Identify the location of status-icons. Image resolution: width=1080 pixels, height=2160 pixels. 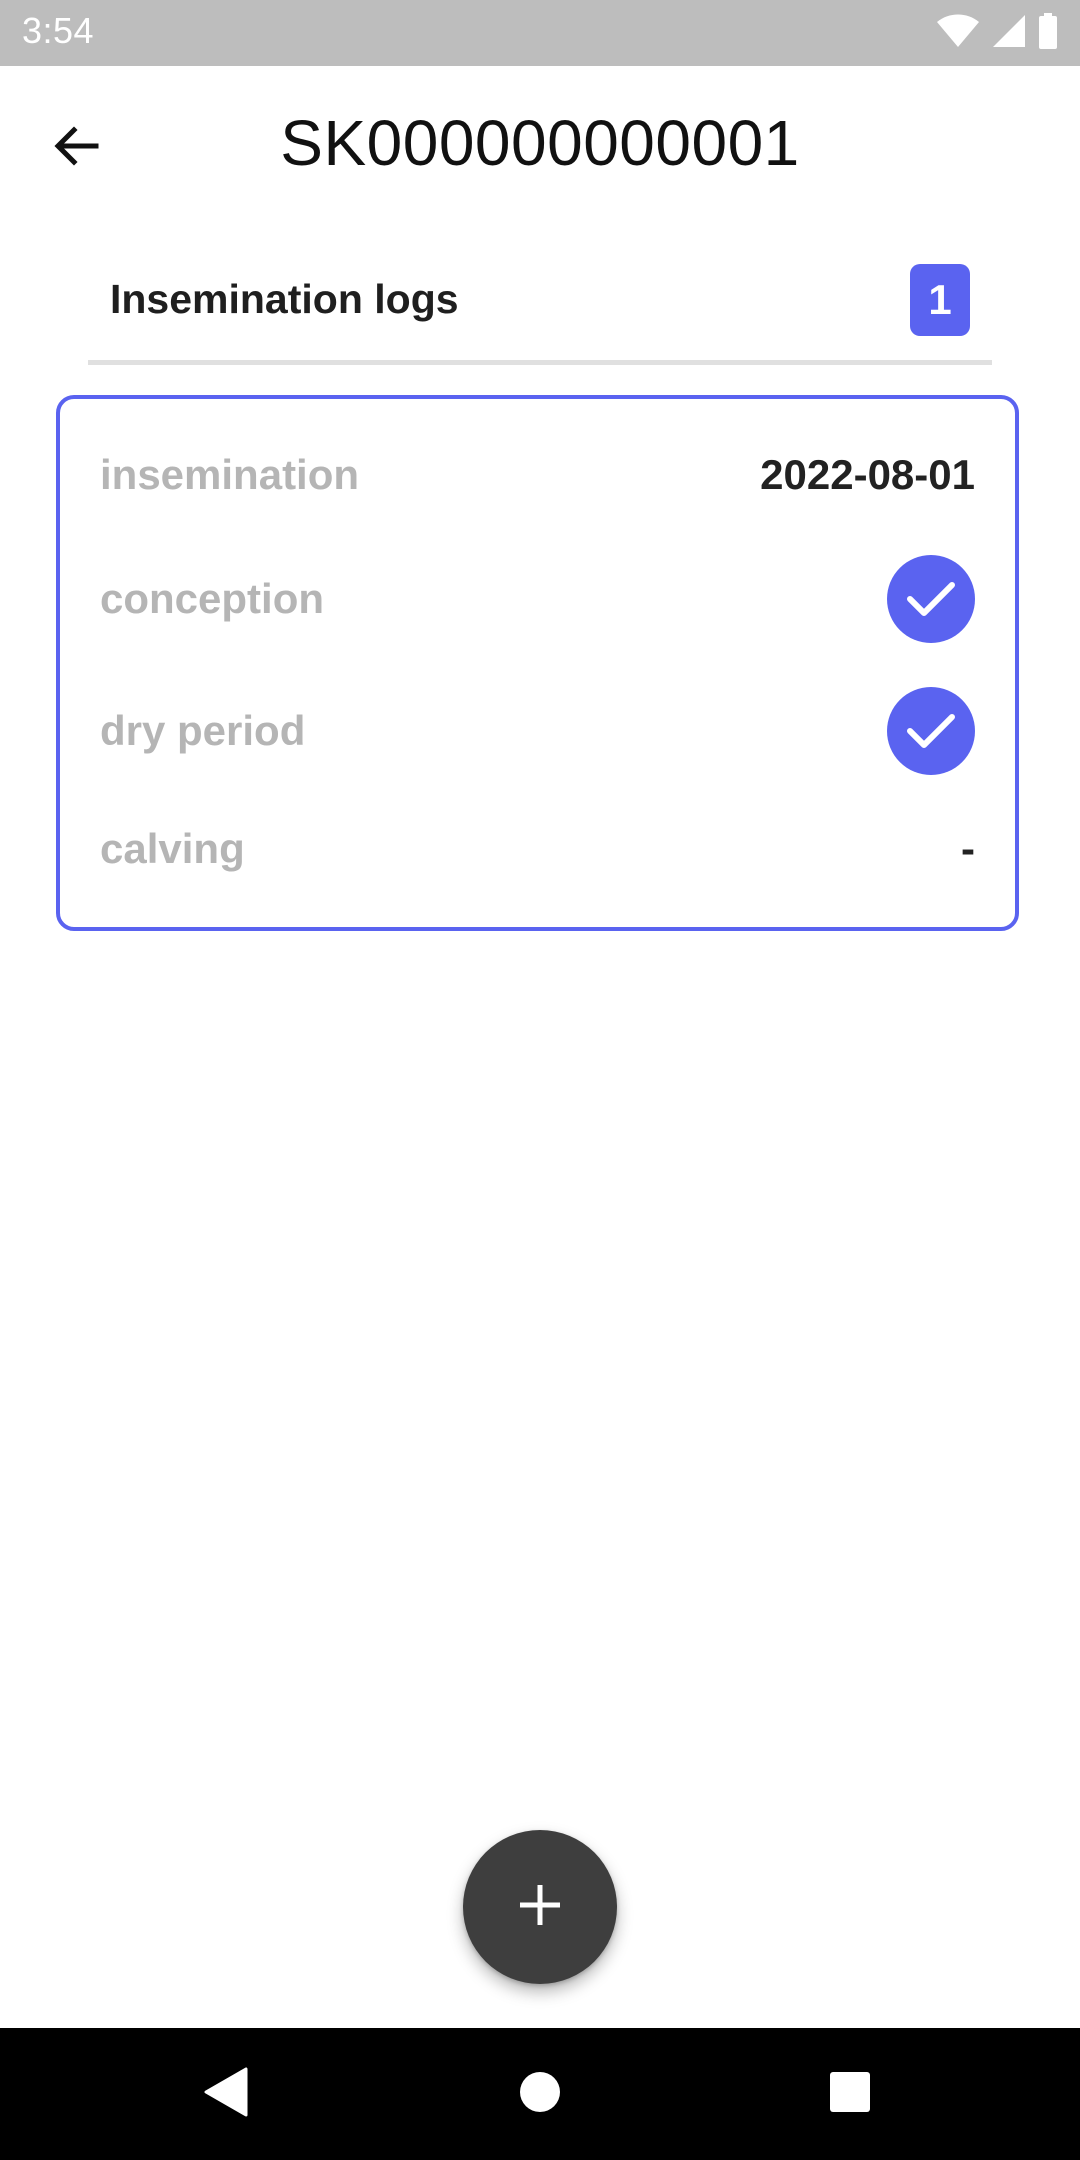
(997, 33).